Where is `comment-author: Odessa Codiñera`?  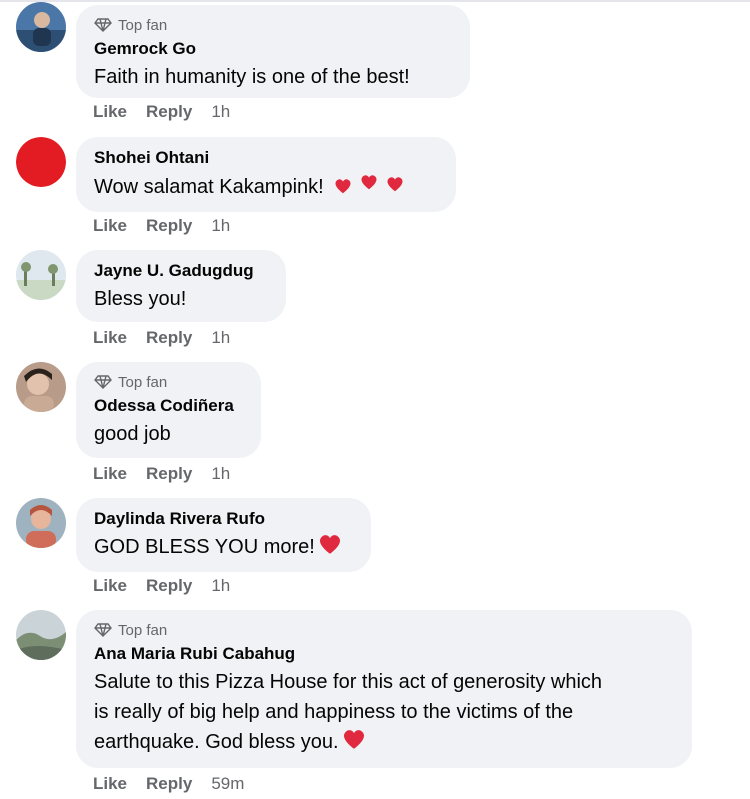 comment-author: Odessa Codiñera is located at coordinates (168, 406).